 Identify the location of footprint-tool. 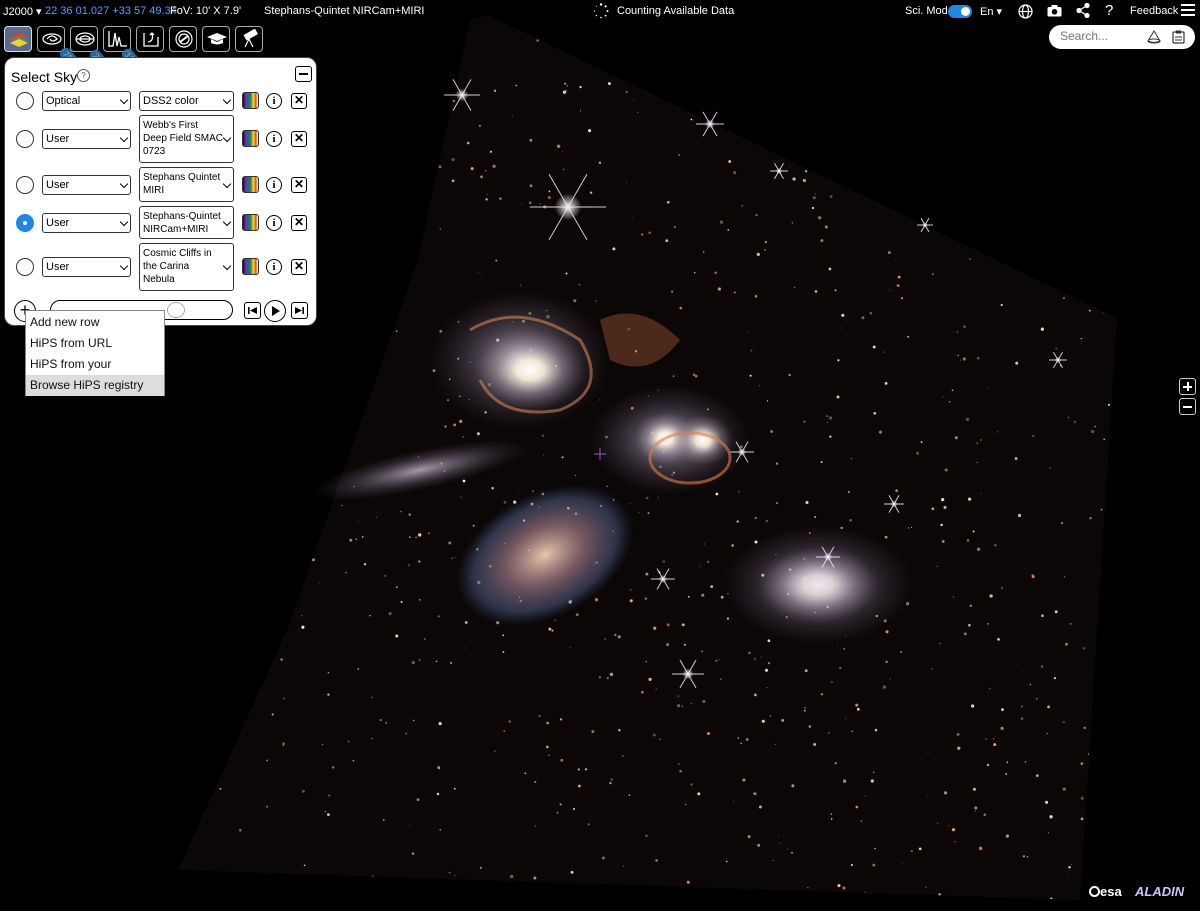
(150, 39).